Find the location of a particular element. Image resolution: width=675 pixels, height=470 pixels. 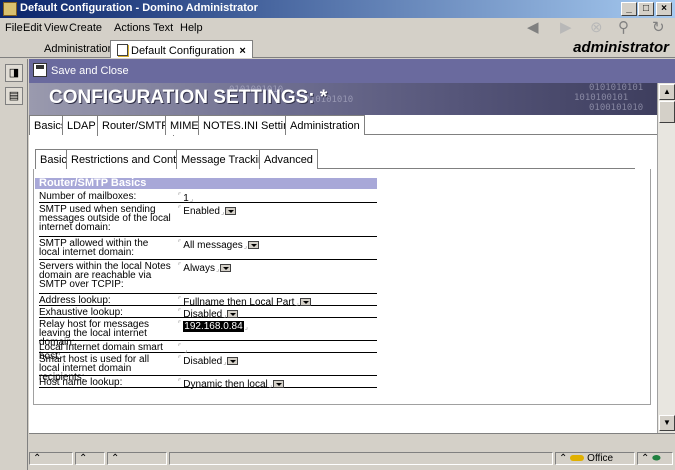

smtp-outside-select: ⌜ Enabled⌟ is located at coordinates (207, 211).